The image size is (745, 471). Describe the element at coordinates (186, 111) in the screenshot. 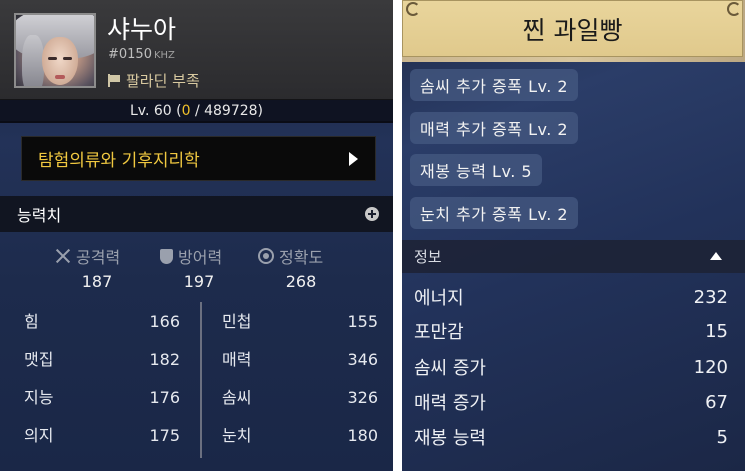

I see `exp-current: 0` at that location.